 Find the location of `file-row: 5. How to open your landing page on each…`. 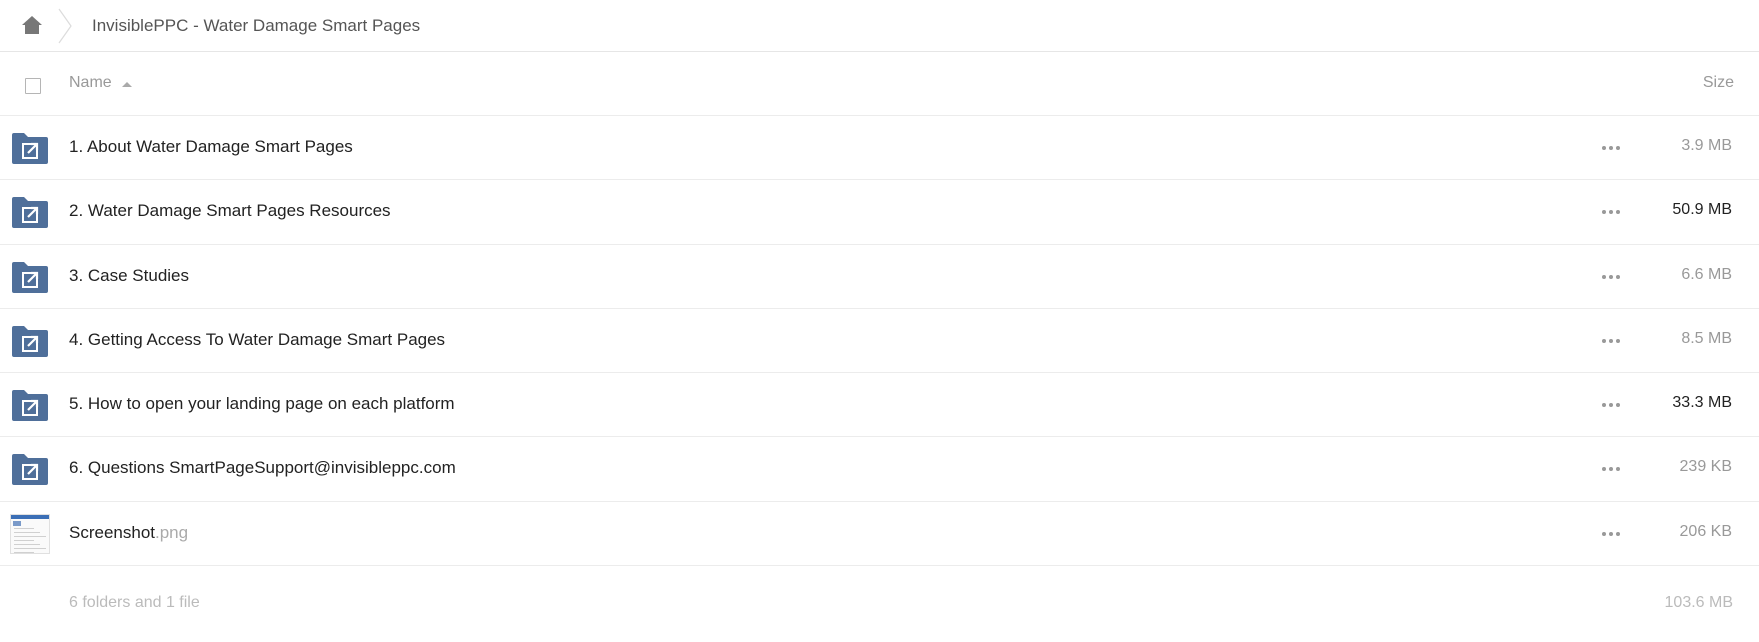

file-row: 5. How to open your landing page on each… is located at coordinates (879, 405).